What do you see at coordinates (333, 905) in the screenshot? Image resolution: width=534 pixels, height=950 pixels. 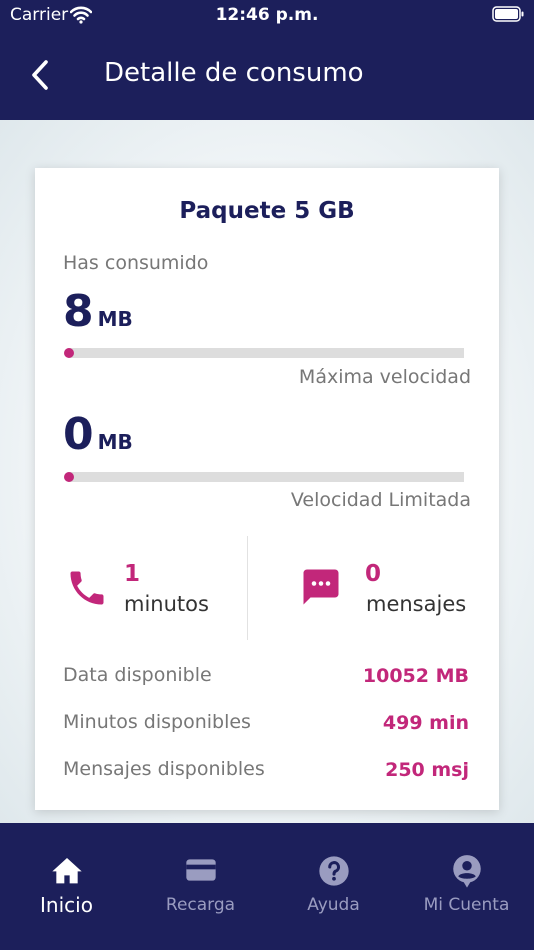 I see `tab-label: Ayuda` at bounding box center [333, 905].